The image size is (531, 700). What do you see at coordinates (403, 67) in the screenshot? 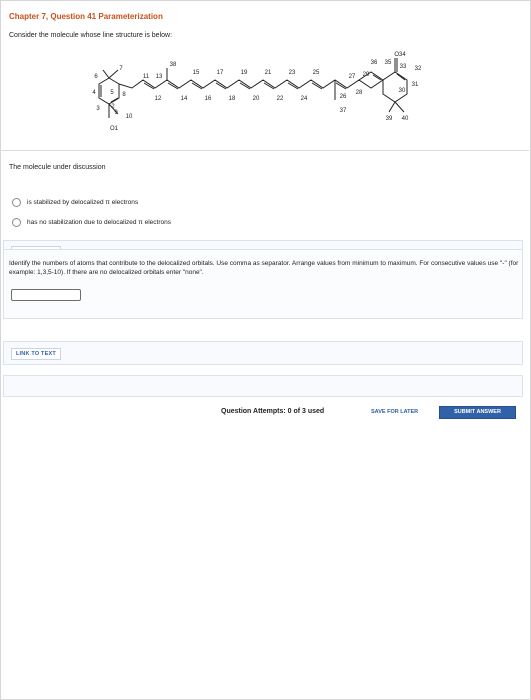
I see `atom-label: 33` at bounding box center [403, 67].